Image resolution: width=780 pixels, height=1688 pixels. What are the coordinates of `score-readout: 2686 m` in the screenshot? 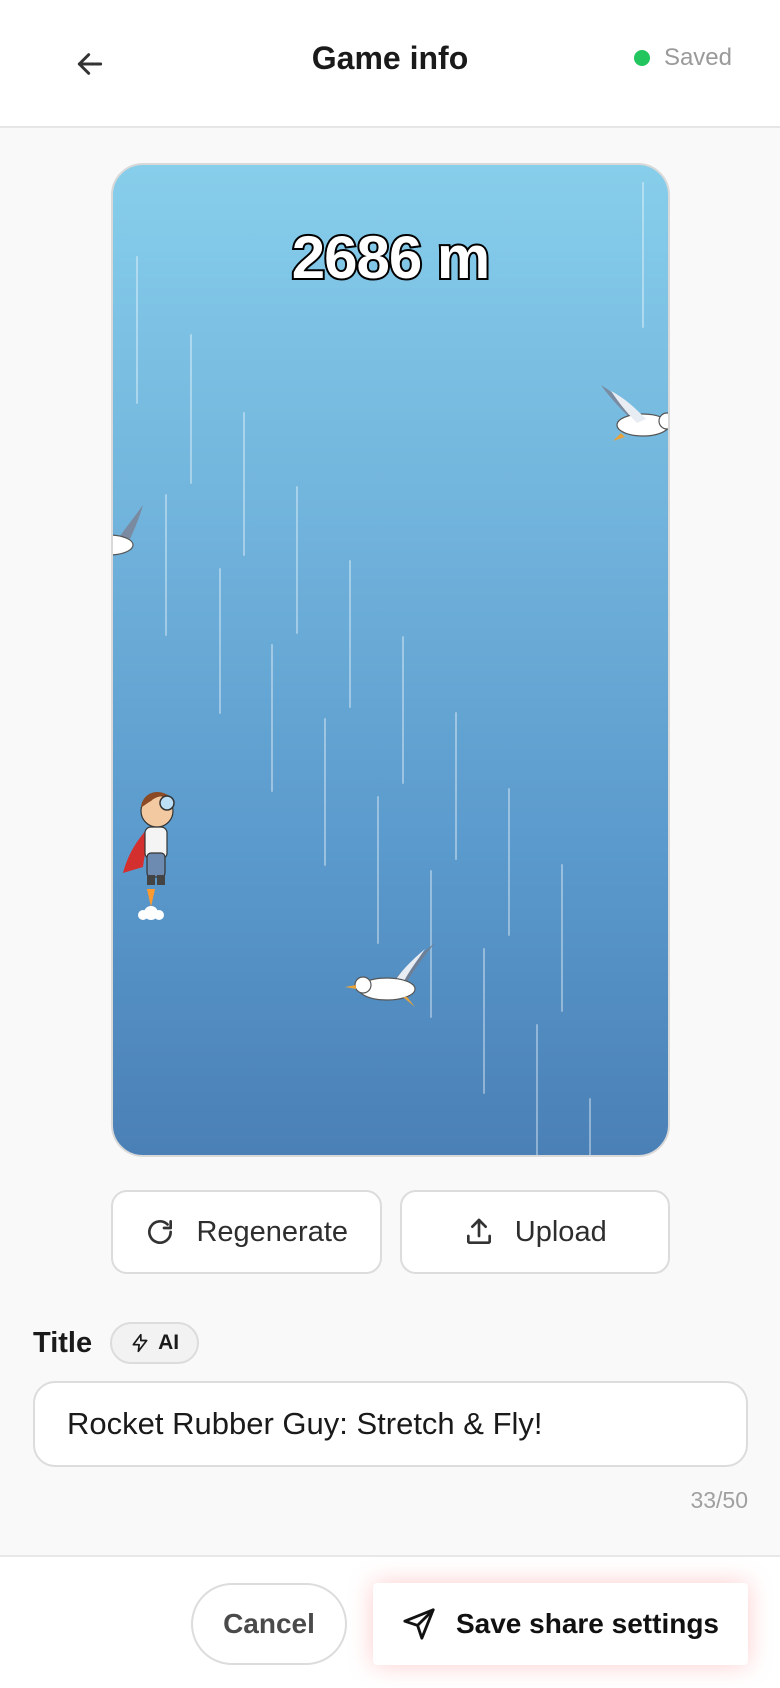 It's located at (391, 257).